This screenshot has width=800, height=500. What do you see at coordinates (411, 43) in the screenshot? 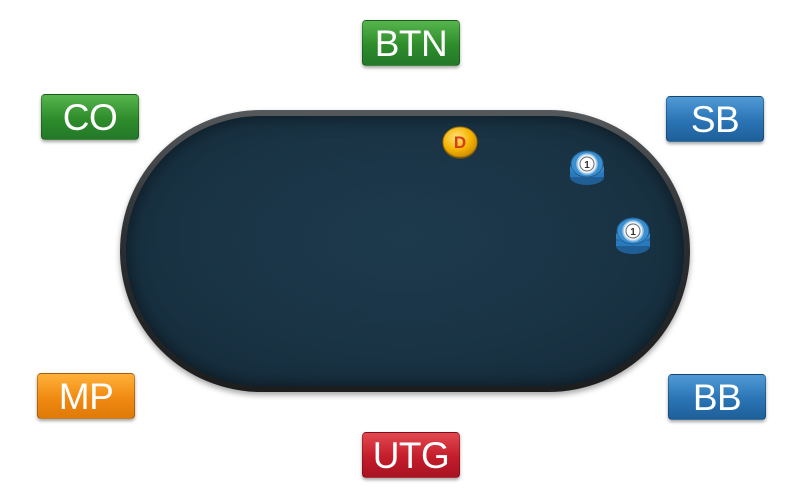
I see `position-badge-btn: BTN` at bounding box center [411, 43].